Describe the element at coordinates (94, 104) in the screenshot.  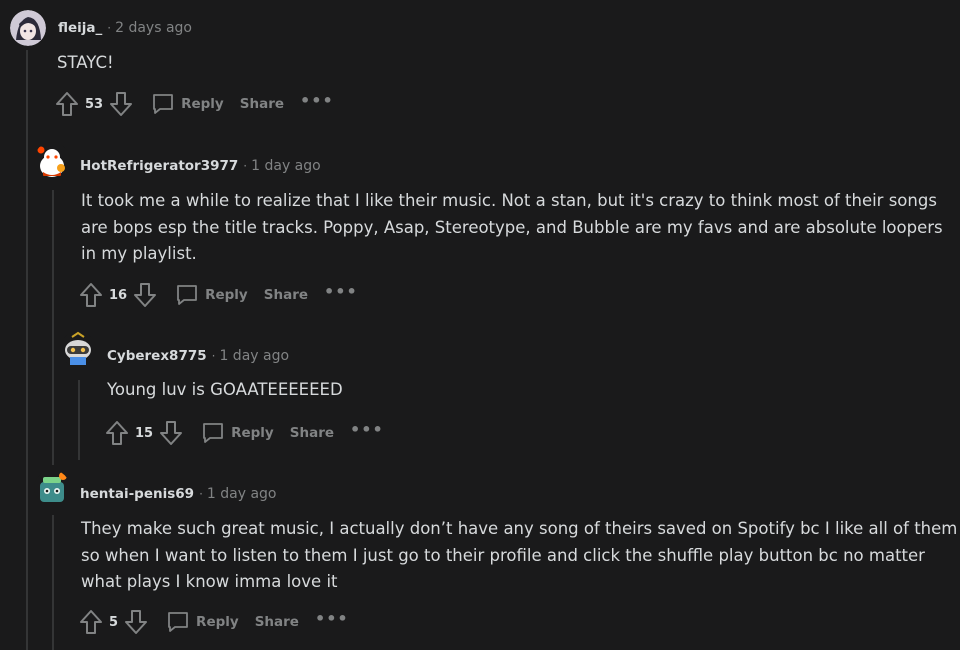
I see `vote-count: 53` at that location.